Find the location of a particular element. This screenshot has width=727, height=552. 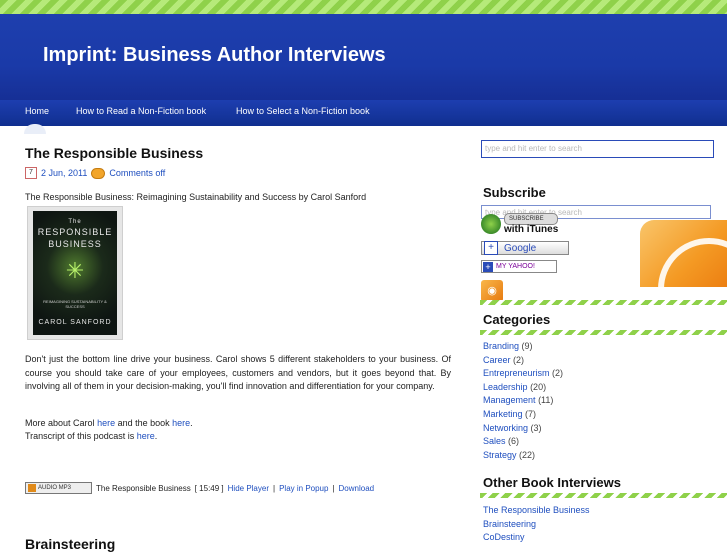

category-link: Career is located at coordinates (497, 360).